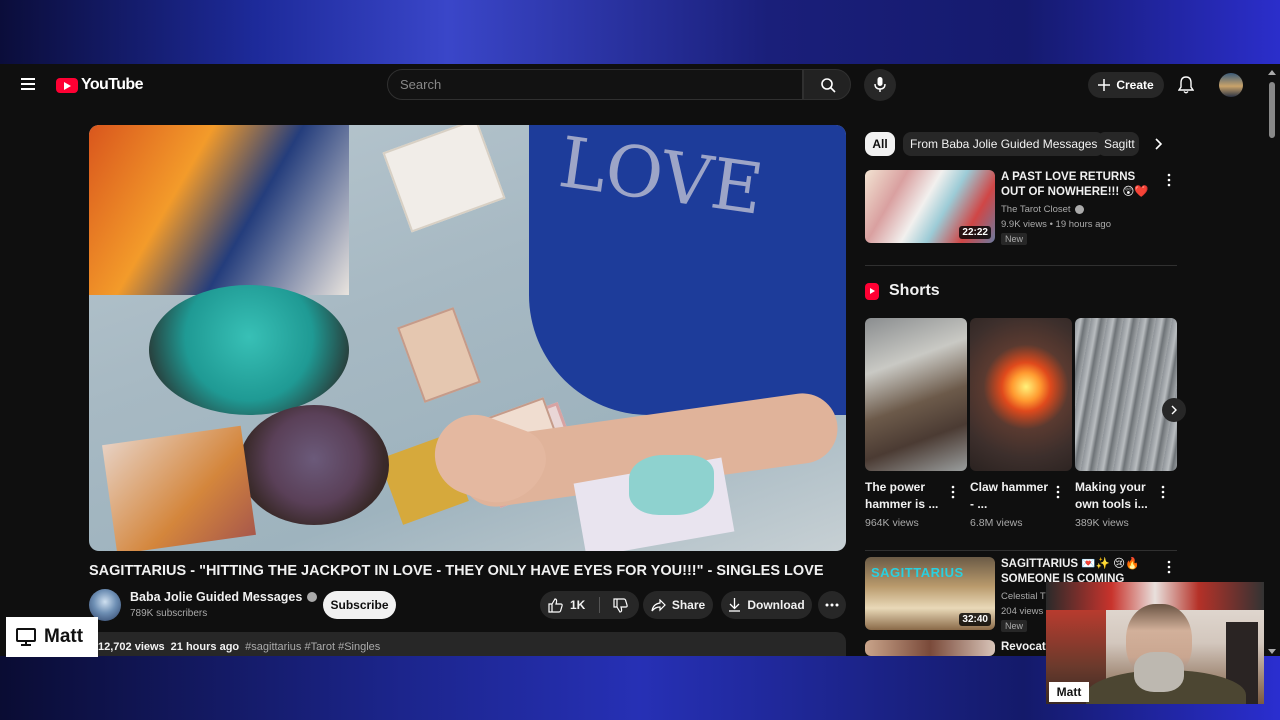  Describe the element at coordinates (1102, 523) in the screenshot. I see `short-views: 389K views` at that location.